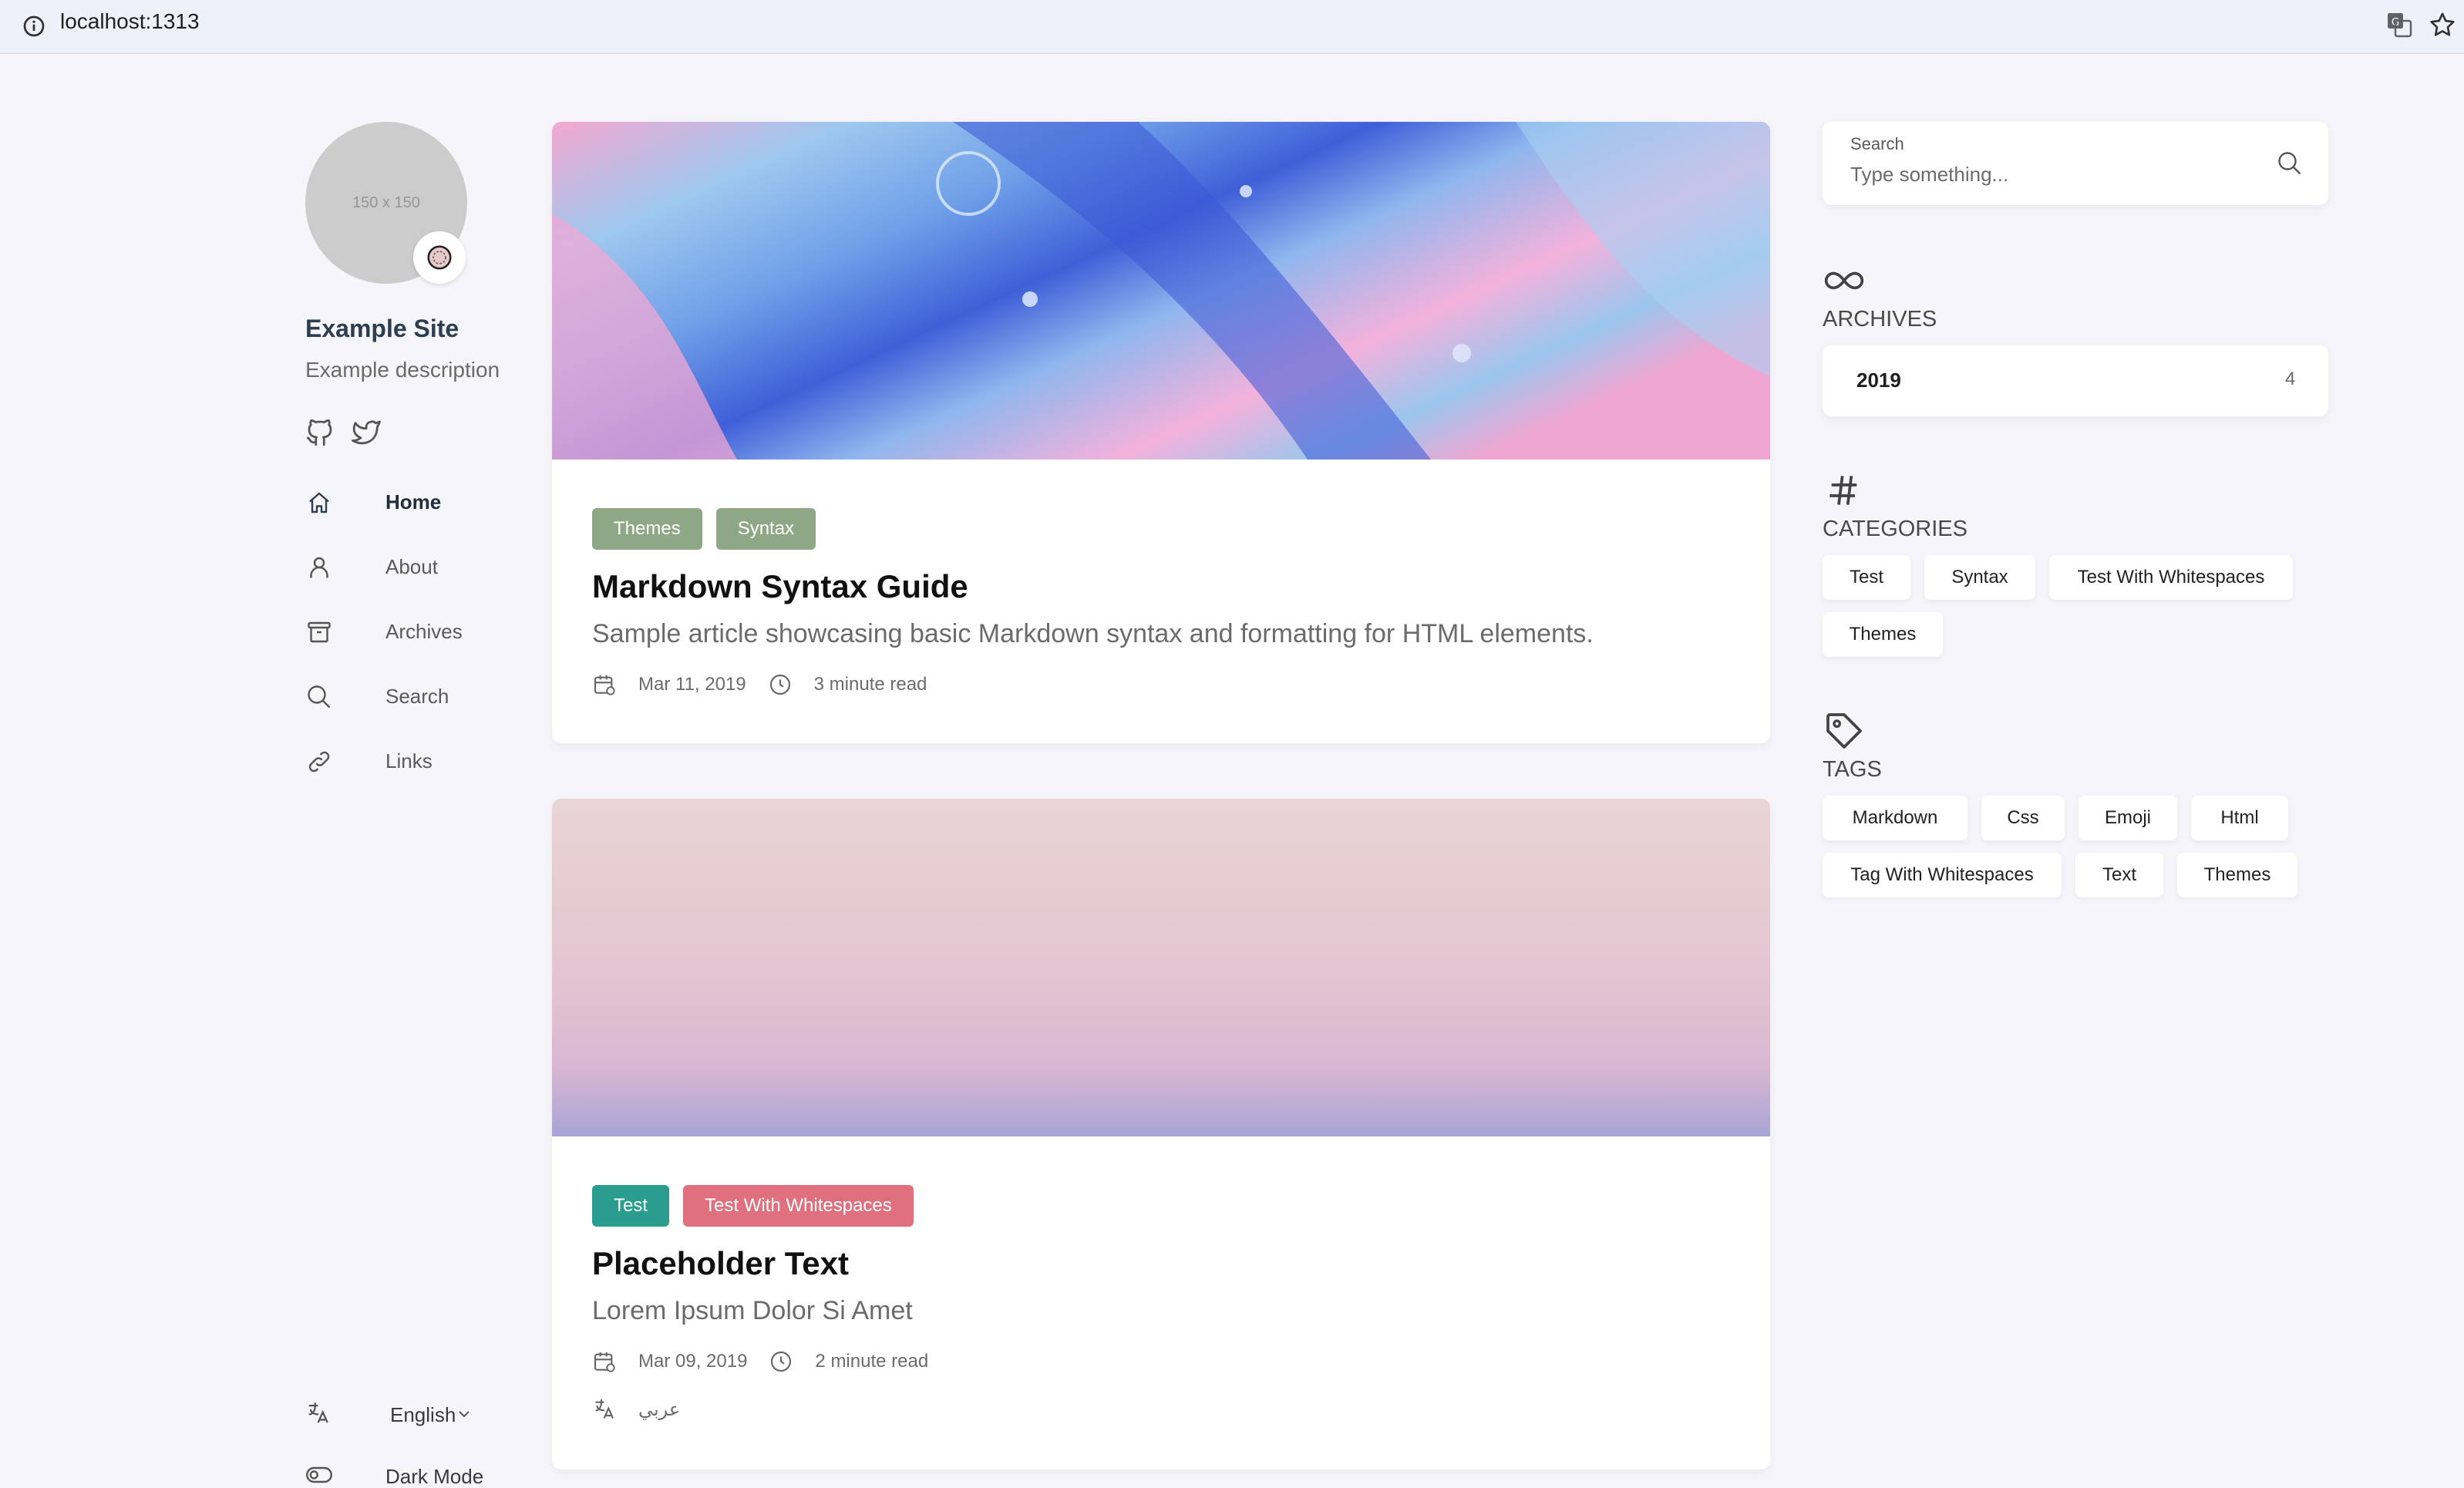  I want to click on category-chip-test-with-whitespaces: Test With Whitespaces, so click(2171, 577).